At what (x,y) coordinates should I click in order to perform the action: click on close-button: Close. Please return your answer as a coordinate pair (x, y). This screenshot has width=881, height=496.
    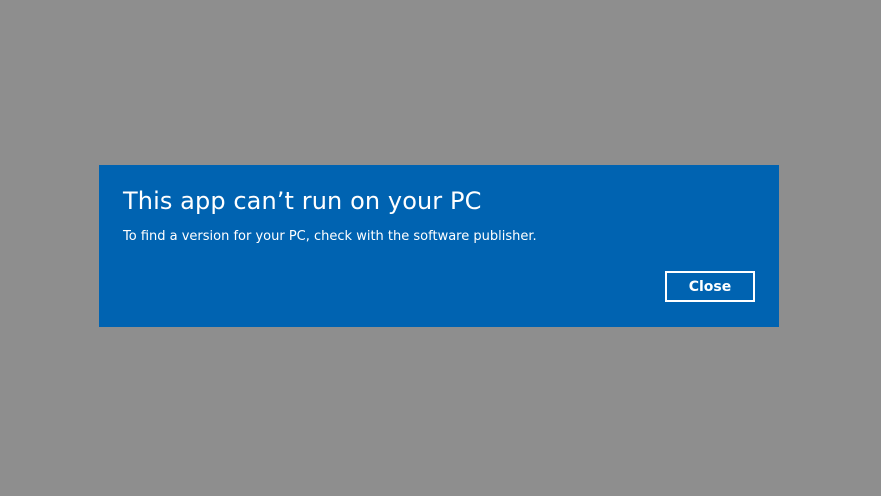
    Looking at the image, I should click on (710, 286).